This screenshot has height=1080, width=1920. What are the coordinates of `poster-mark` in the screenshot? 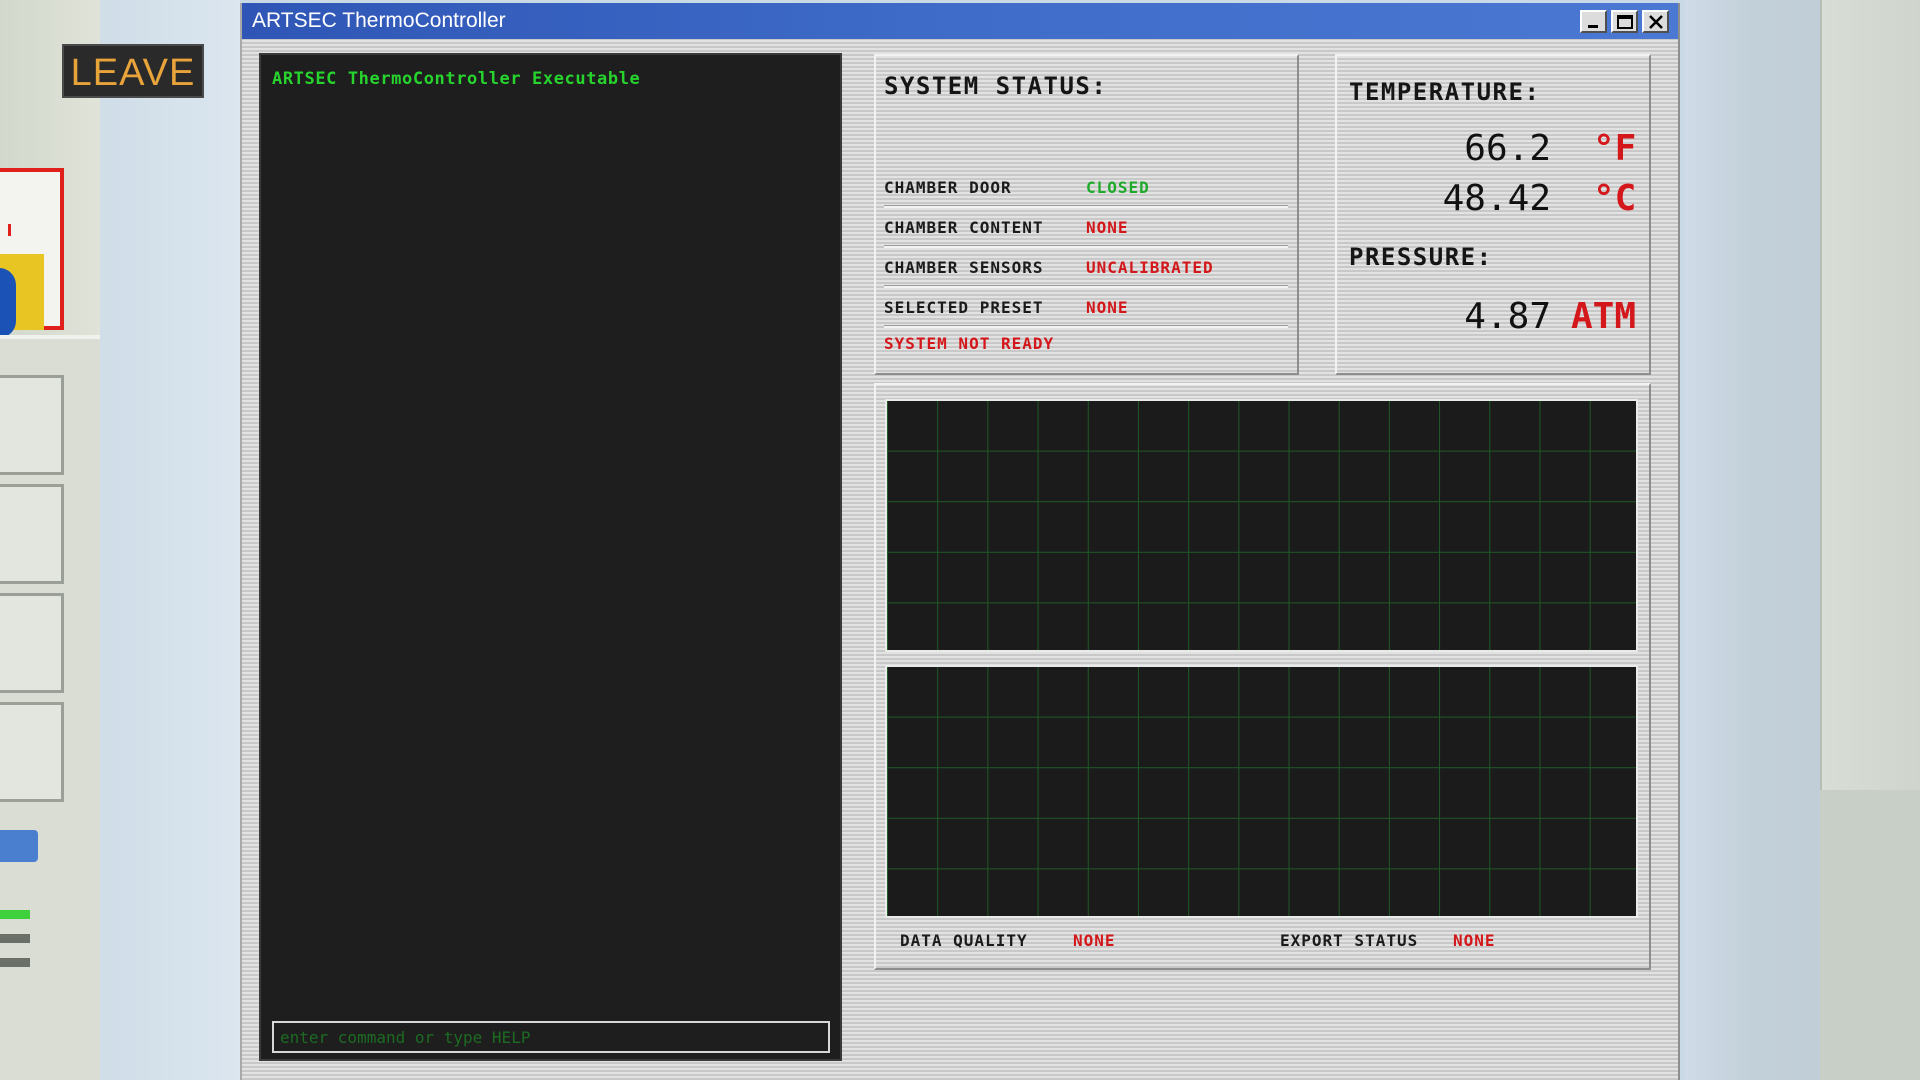 It's located at (9, 230).